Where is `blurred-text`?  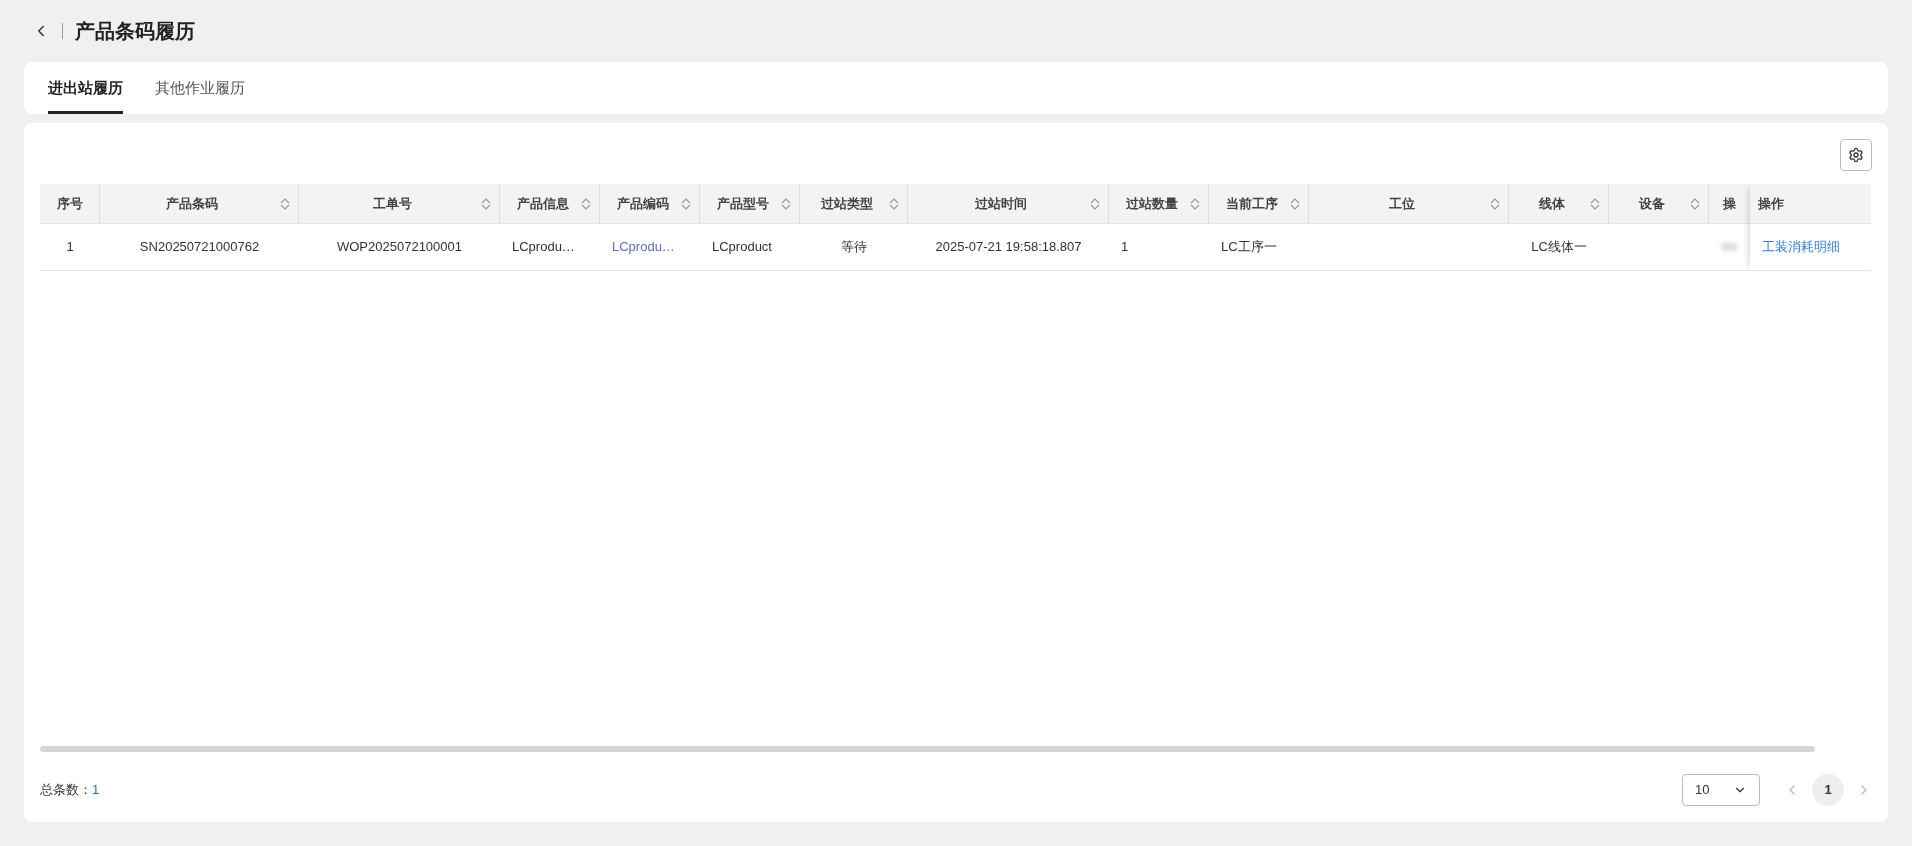
blurred-text is located at coordinates (1729, 247).